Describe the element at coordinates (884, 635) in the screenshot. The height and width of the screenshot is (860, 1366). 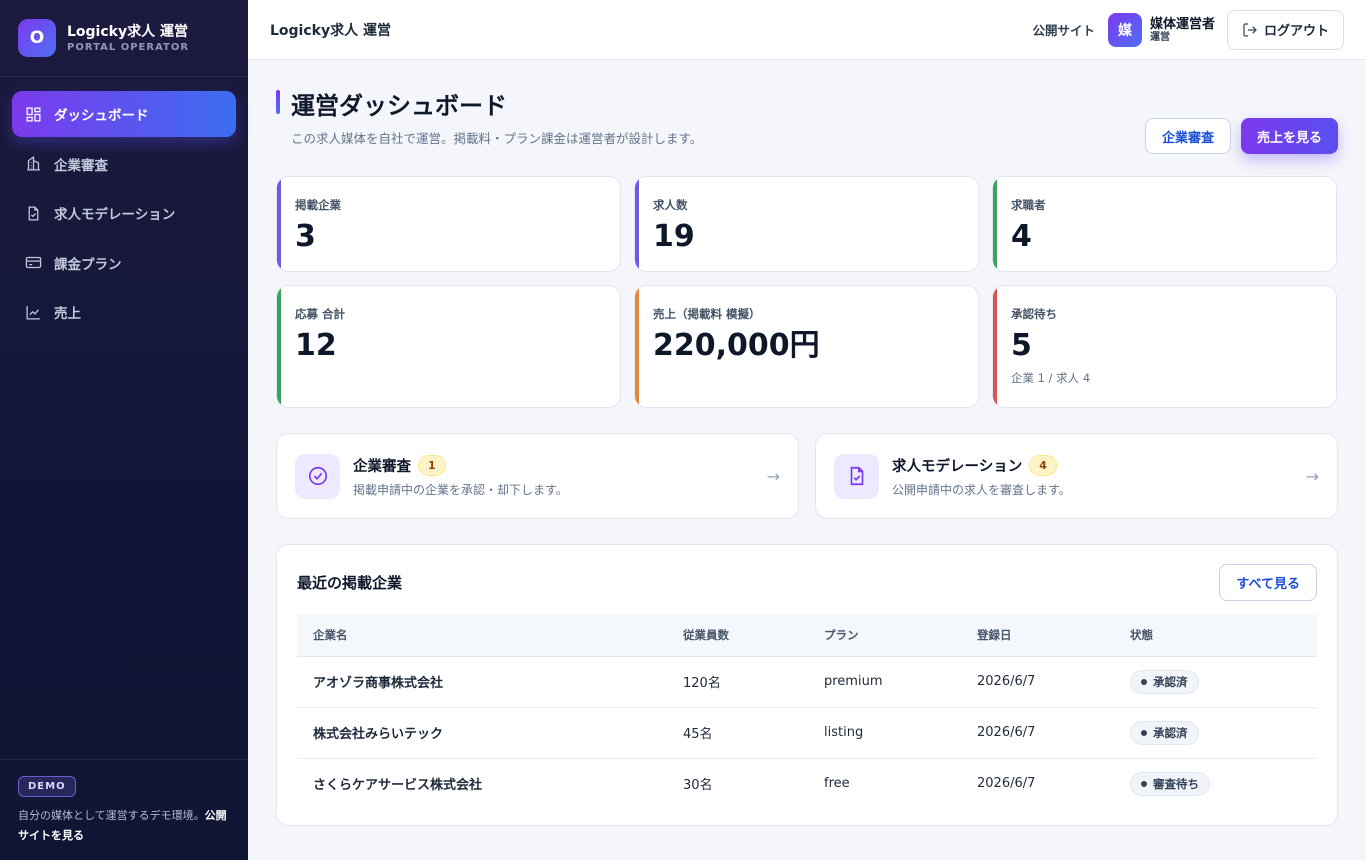
I see `column-header: プラン` at that location.